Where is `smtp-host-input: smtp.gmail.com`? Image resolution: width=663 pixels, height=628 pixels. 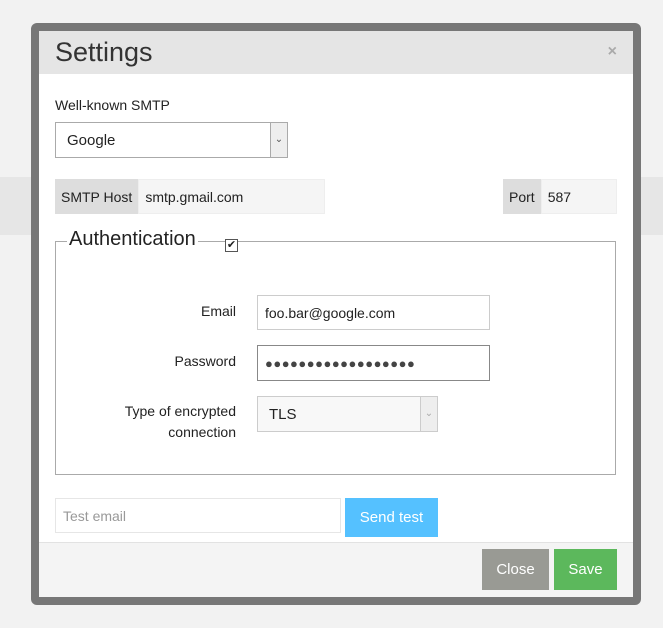
smtp-host-input: smtp.gmail.com is located at coordinates (231, 196).